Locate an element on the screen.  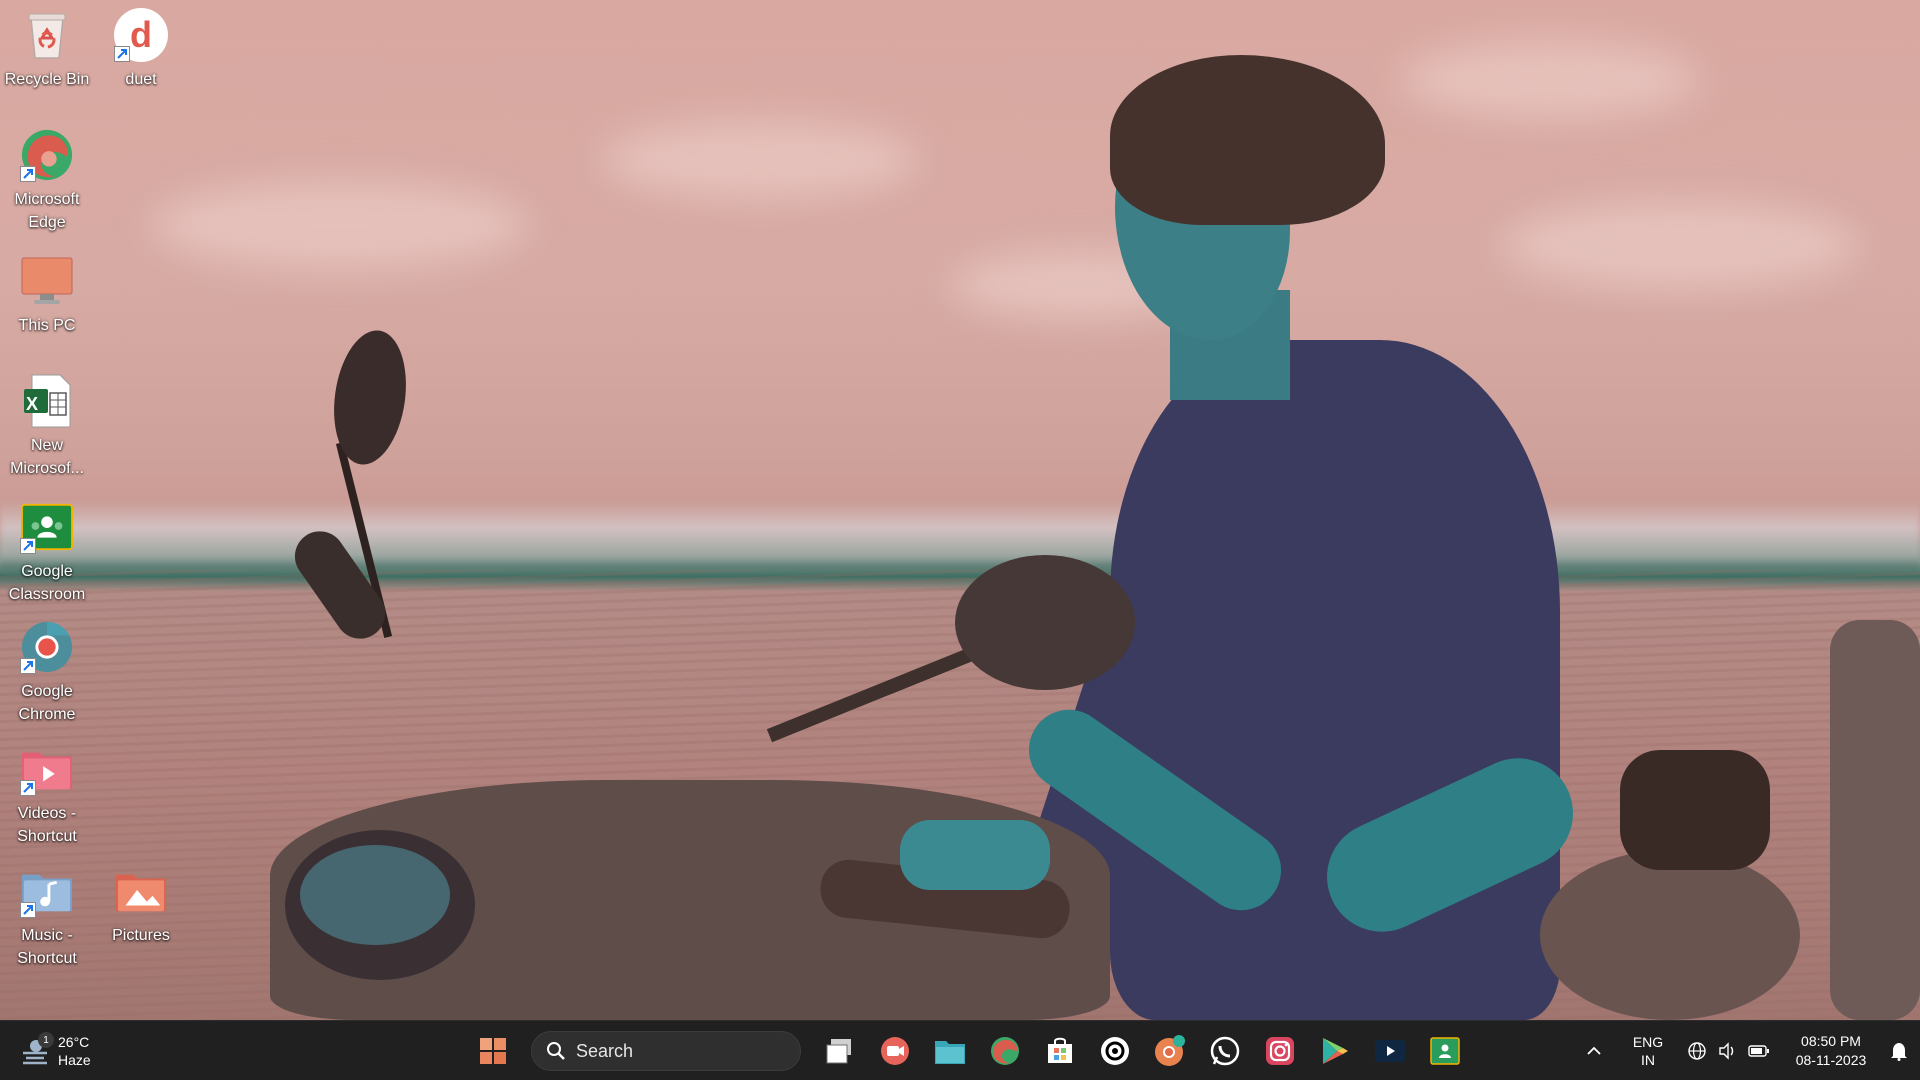
weather-info: 26°C Haze is located at coordinates (74, 1051).